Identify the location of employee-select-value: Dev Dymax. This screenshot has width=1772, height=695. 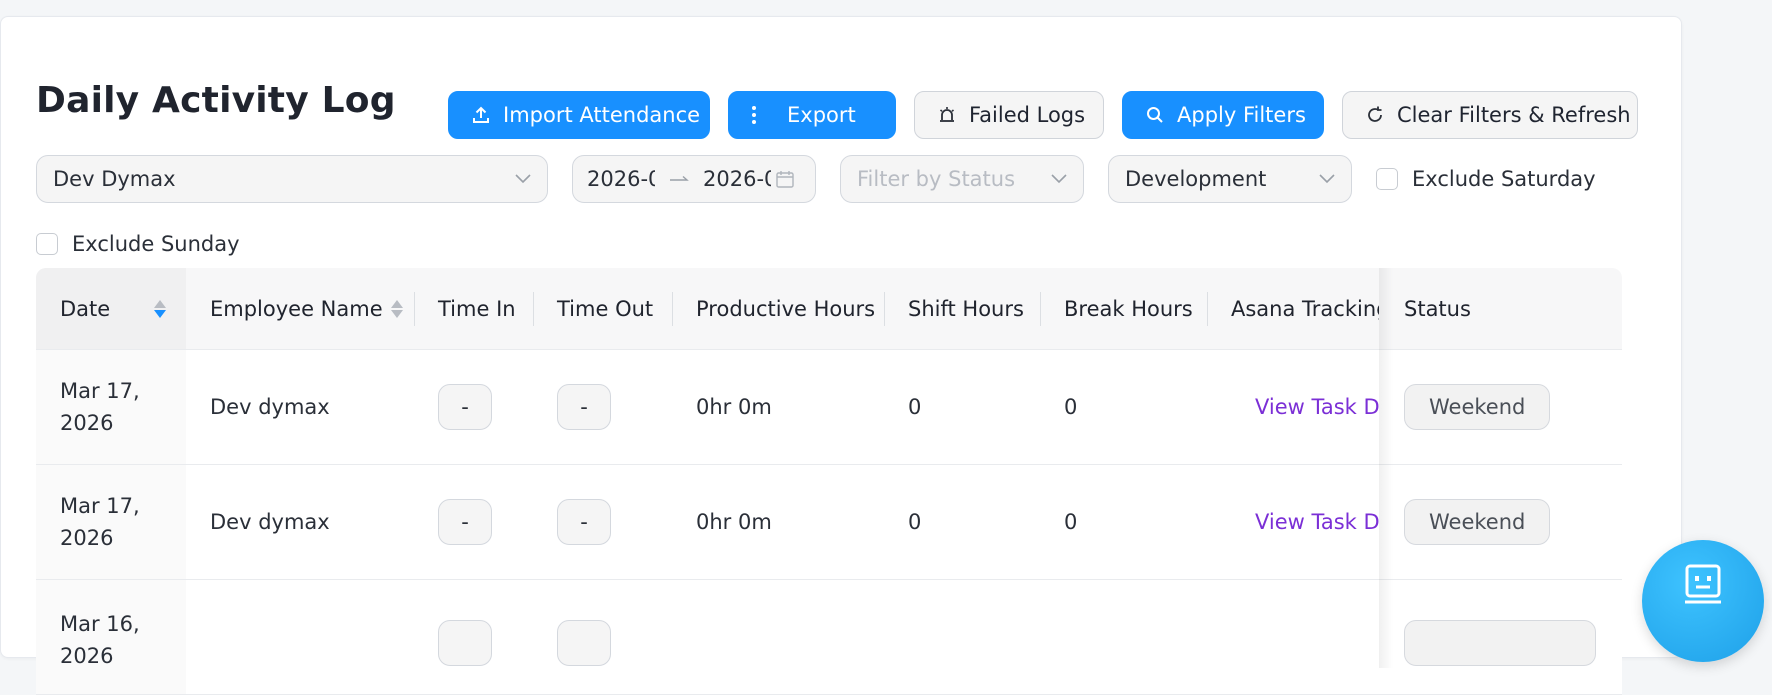
(114, 179).